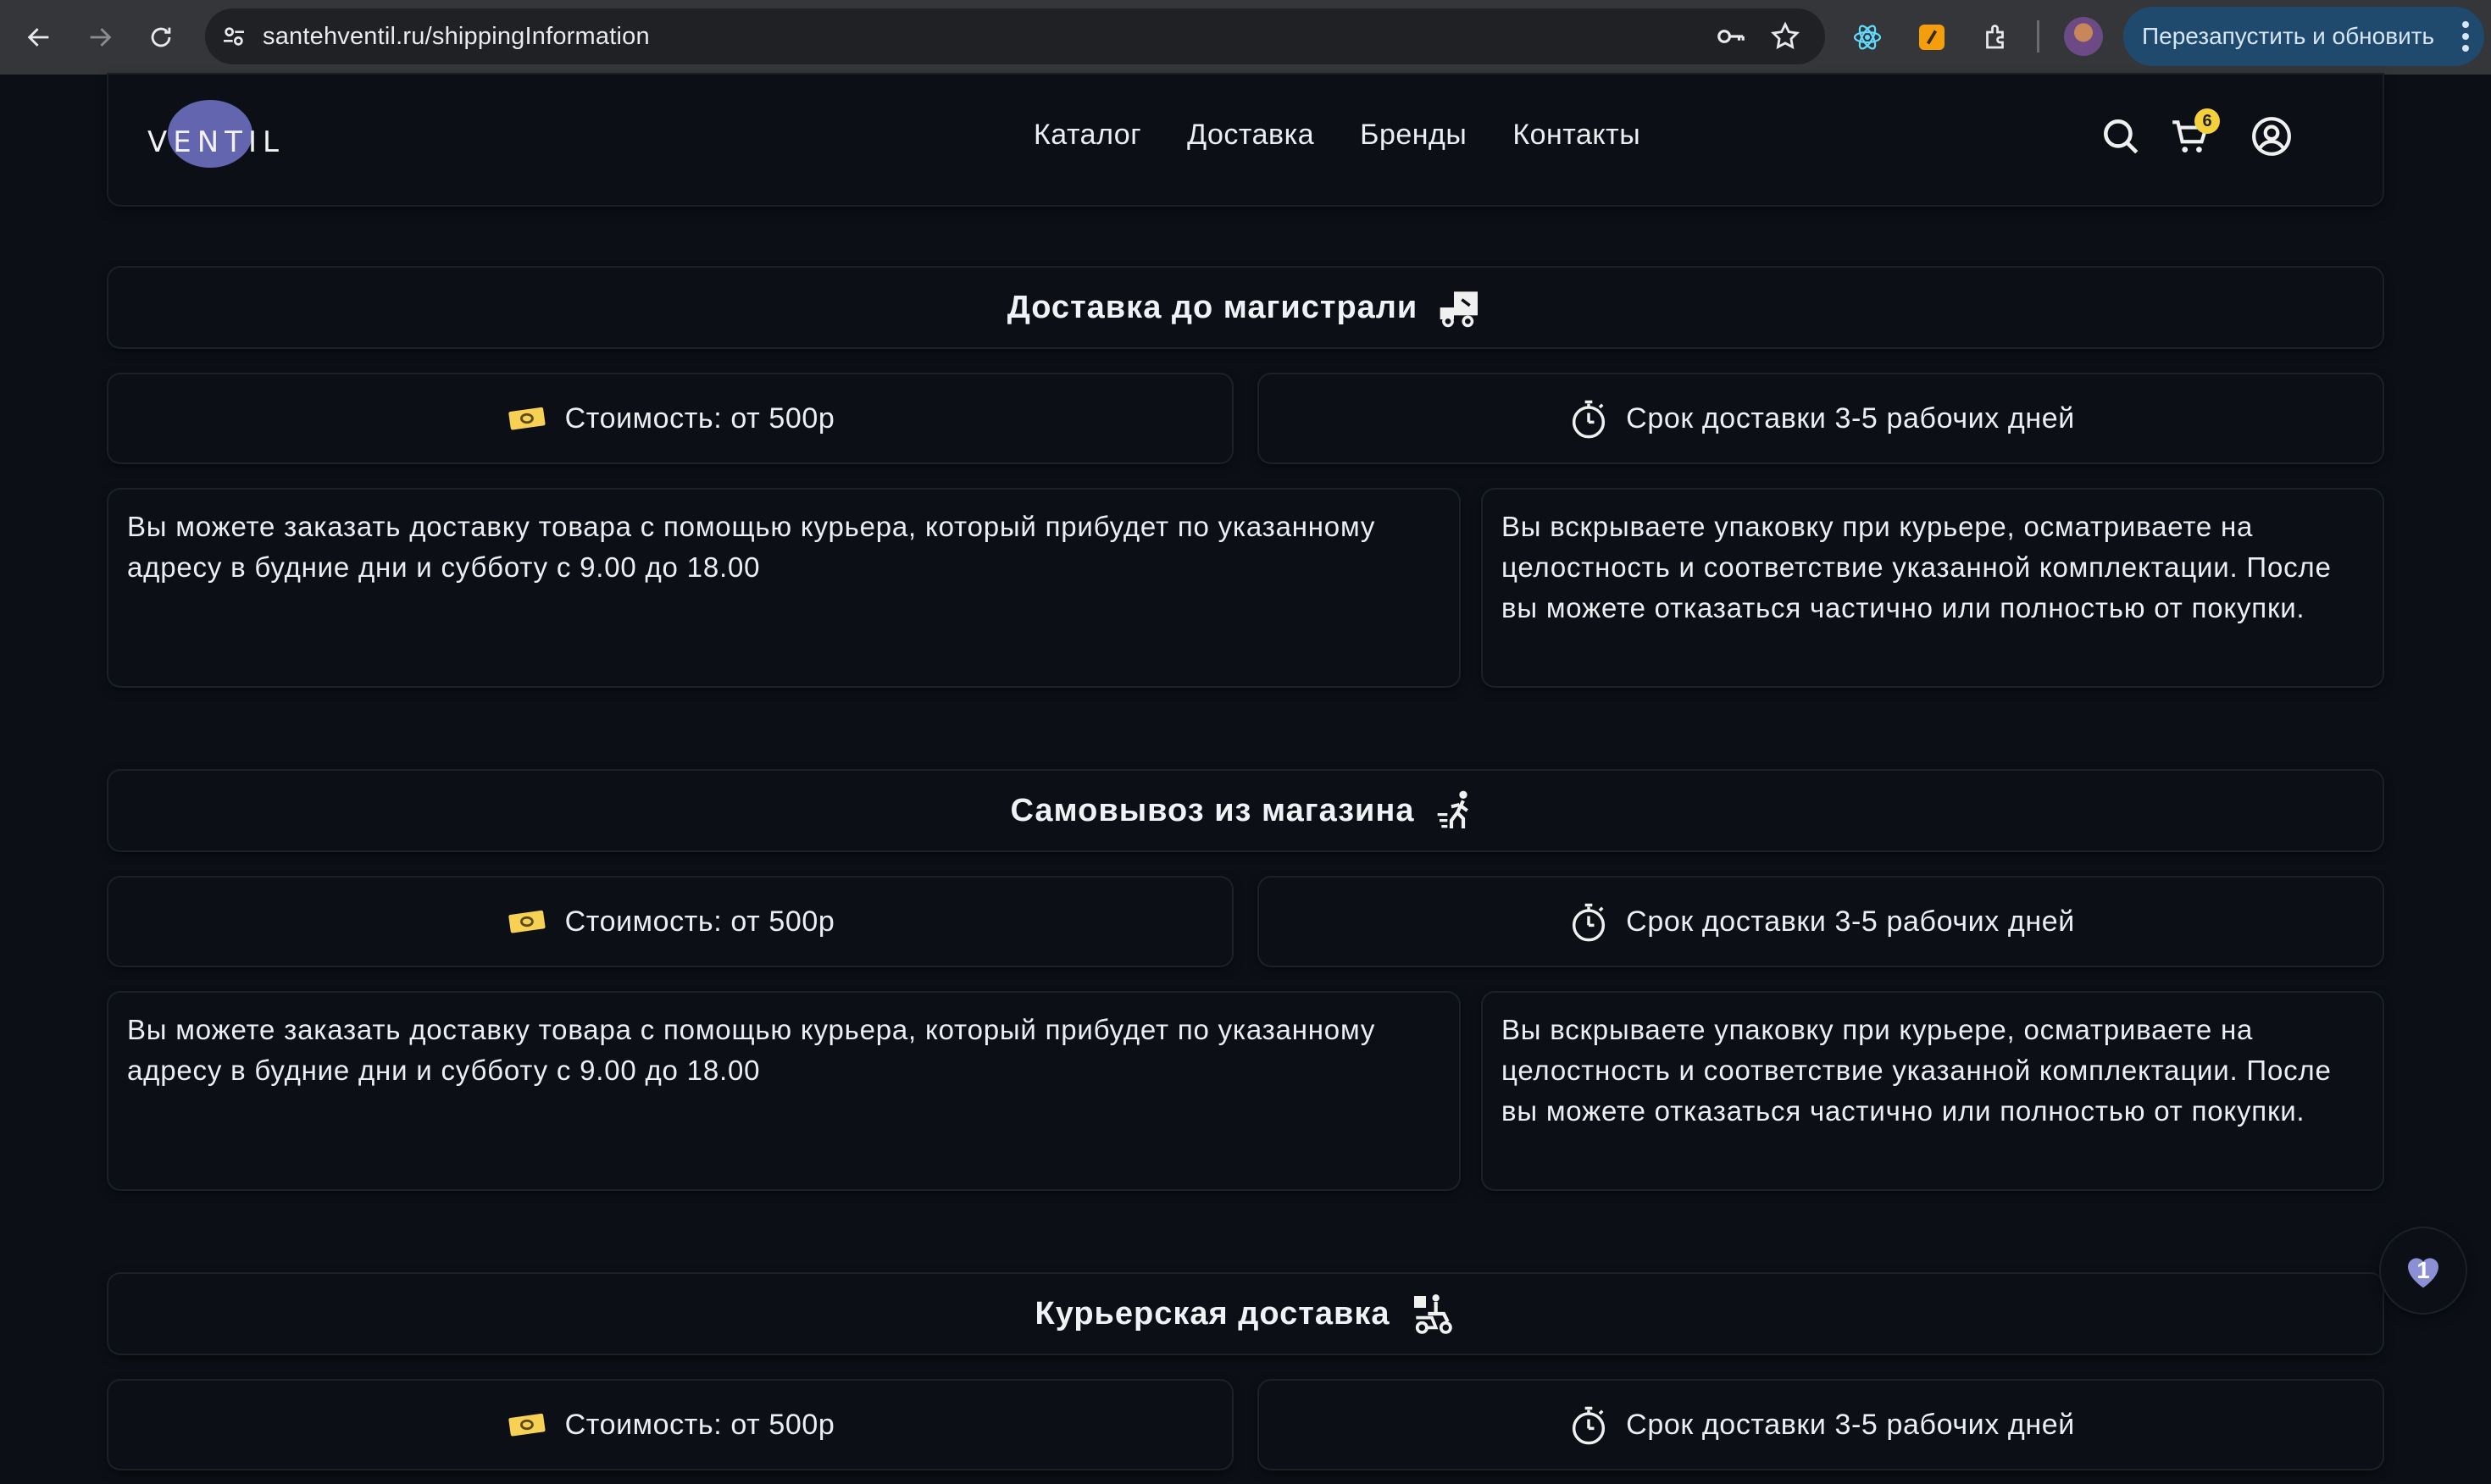 The image size is (2491, 1484). Describe the element at coordinates (216, 142) in the screenshot. I see `logo-text: VENTIL` at that location.